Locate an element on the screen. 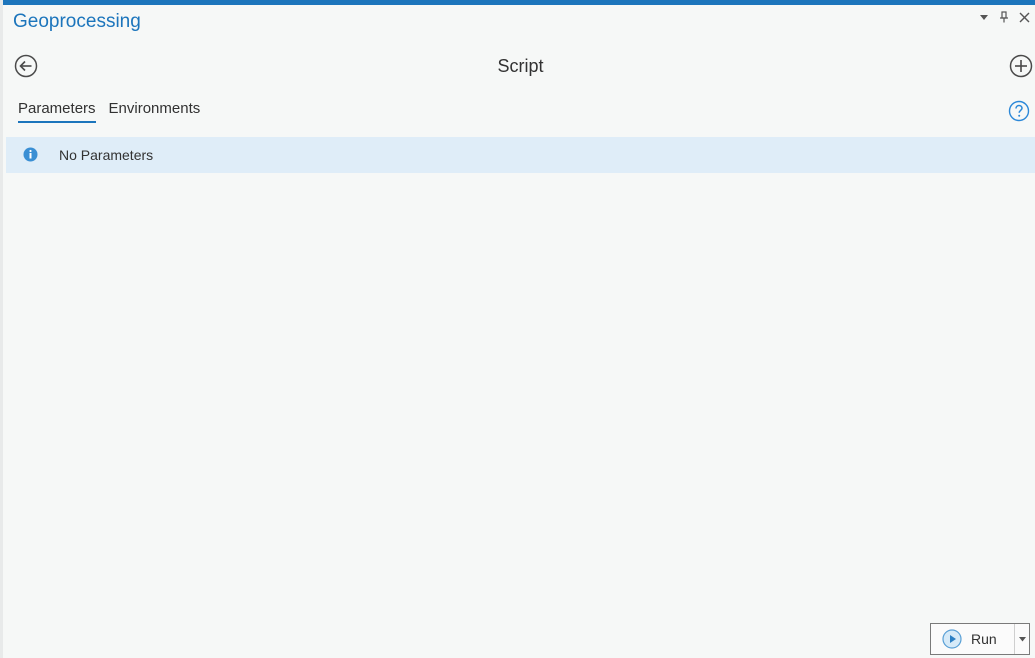 This screenshot has height=658, width=1035. pane-accent-bar is located at coordinates (519, 2).